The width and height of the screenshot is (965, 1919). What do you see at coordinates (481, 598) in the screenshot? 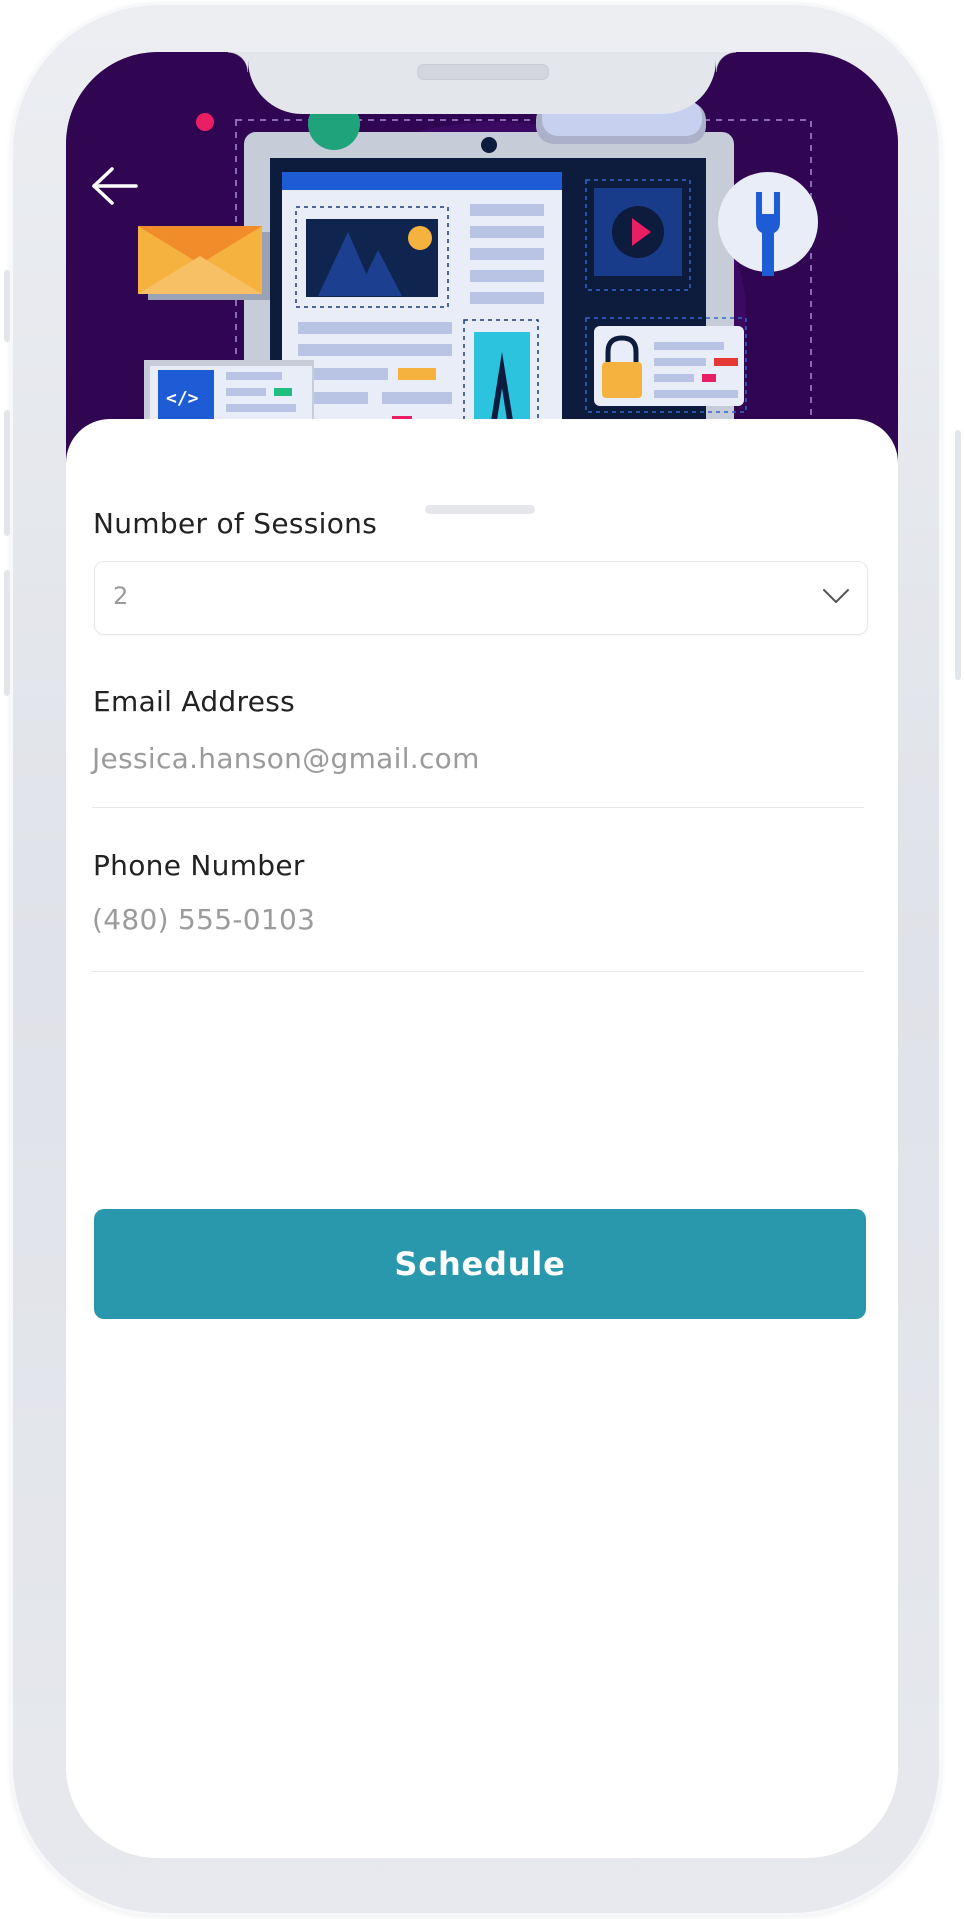
I see `sessions-dropdown: 2` at bounding box center [481, 598].